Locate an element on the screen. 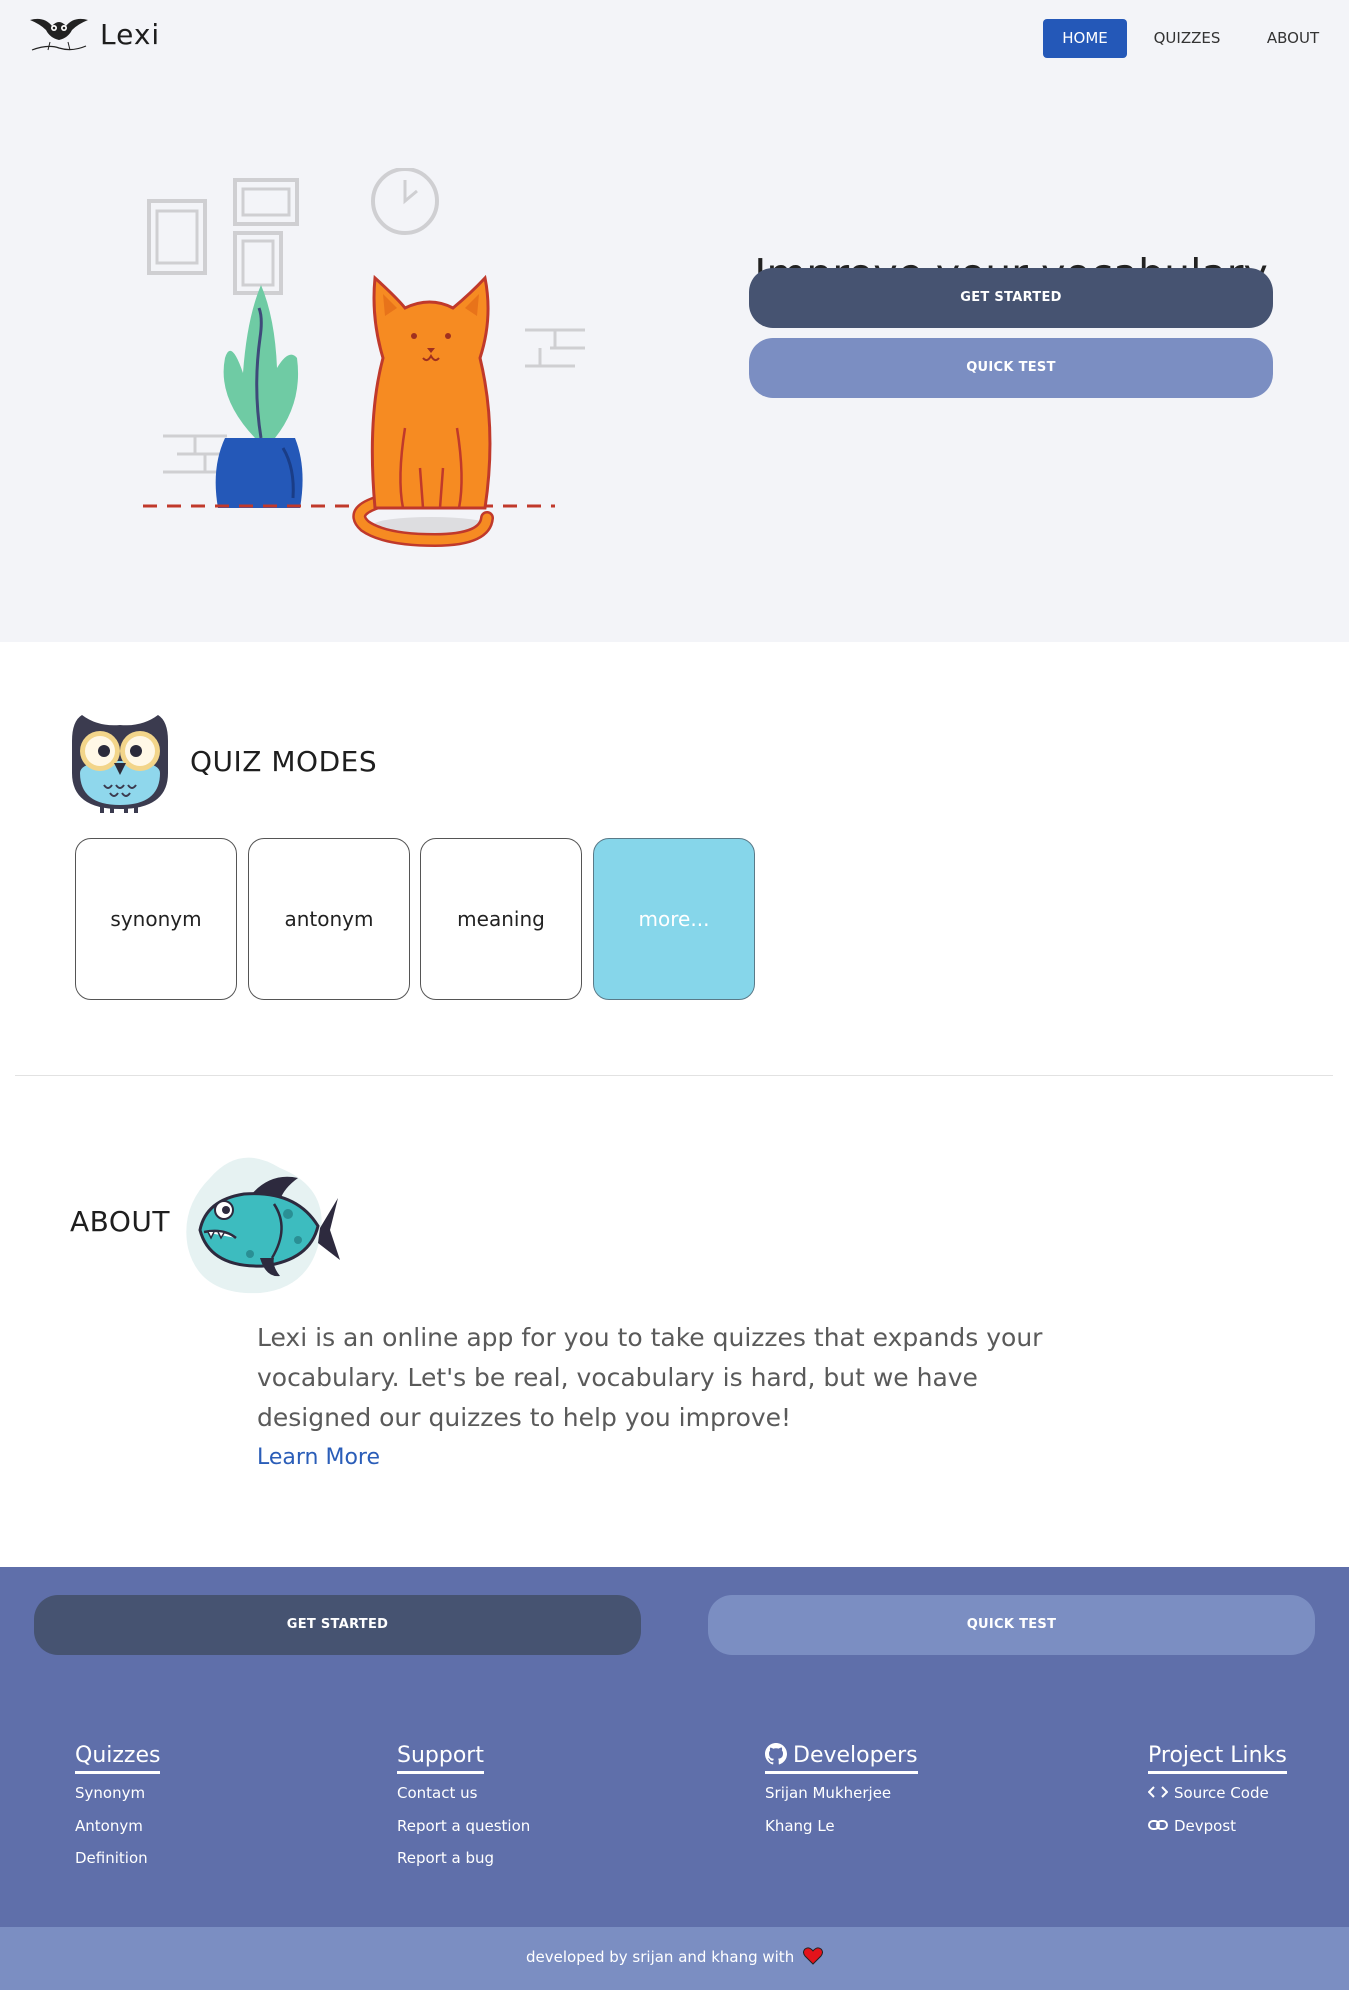 The image size is (1349, 1990). mode-meaning-card: meaning is located at coordinates (501, 919).